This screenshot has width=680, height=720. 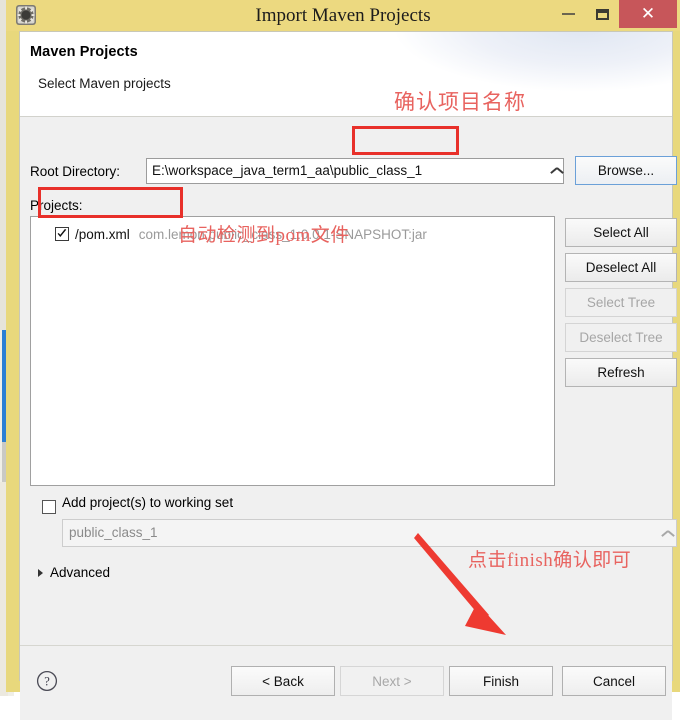 What do you see at coordinates (113, 532) in the screenshot?
I see `working-set-value: public_class_1` at bounding box center [113, 532].